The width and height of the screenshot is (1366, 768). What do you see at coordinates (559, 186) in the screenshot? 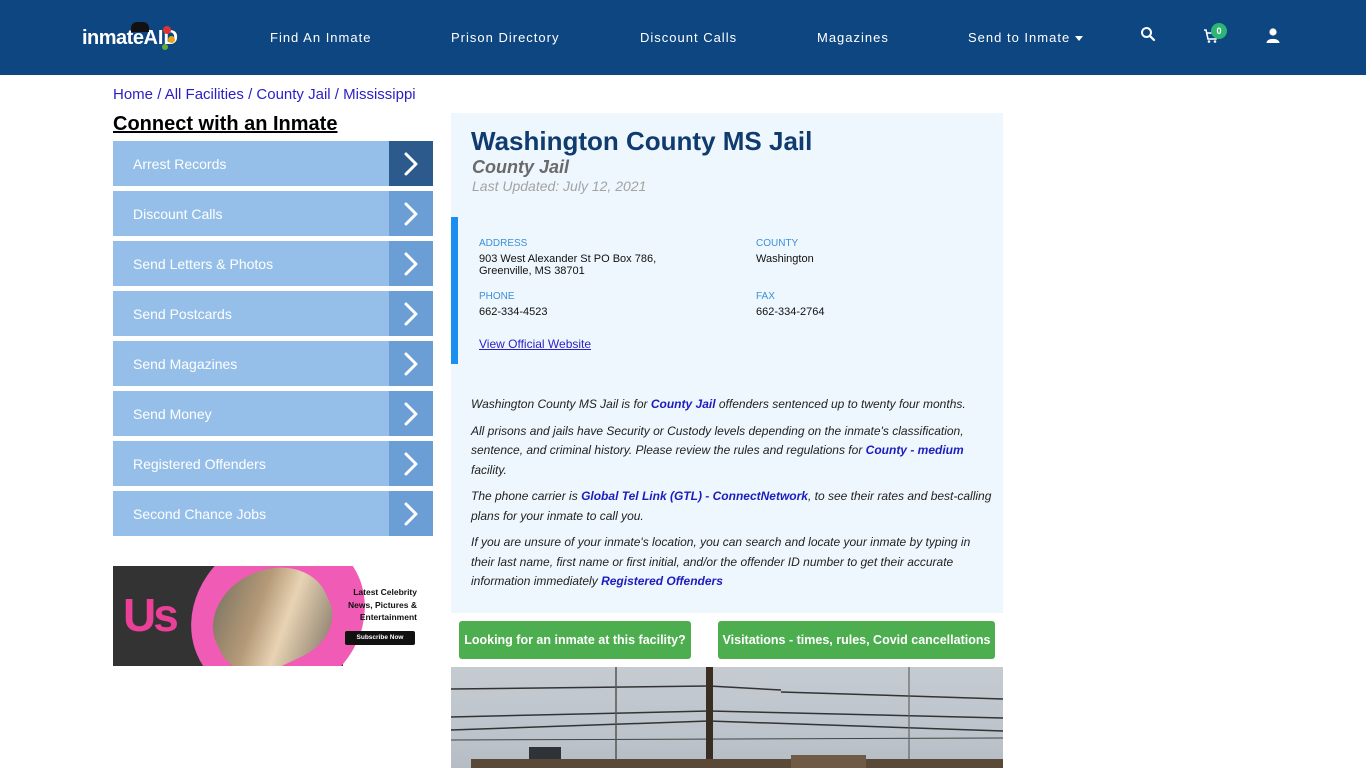
I see `last-updated: Last Updated: July 12, 2021` at bounding box center [559, 186].